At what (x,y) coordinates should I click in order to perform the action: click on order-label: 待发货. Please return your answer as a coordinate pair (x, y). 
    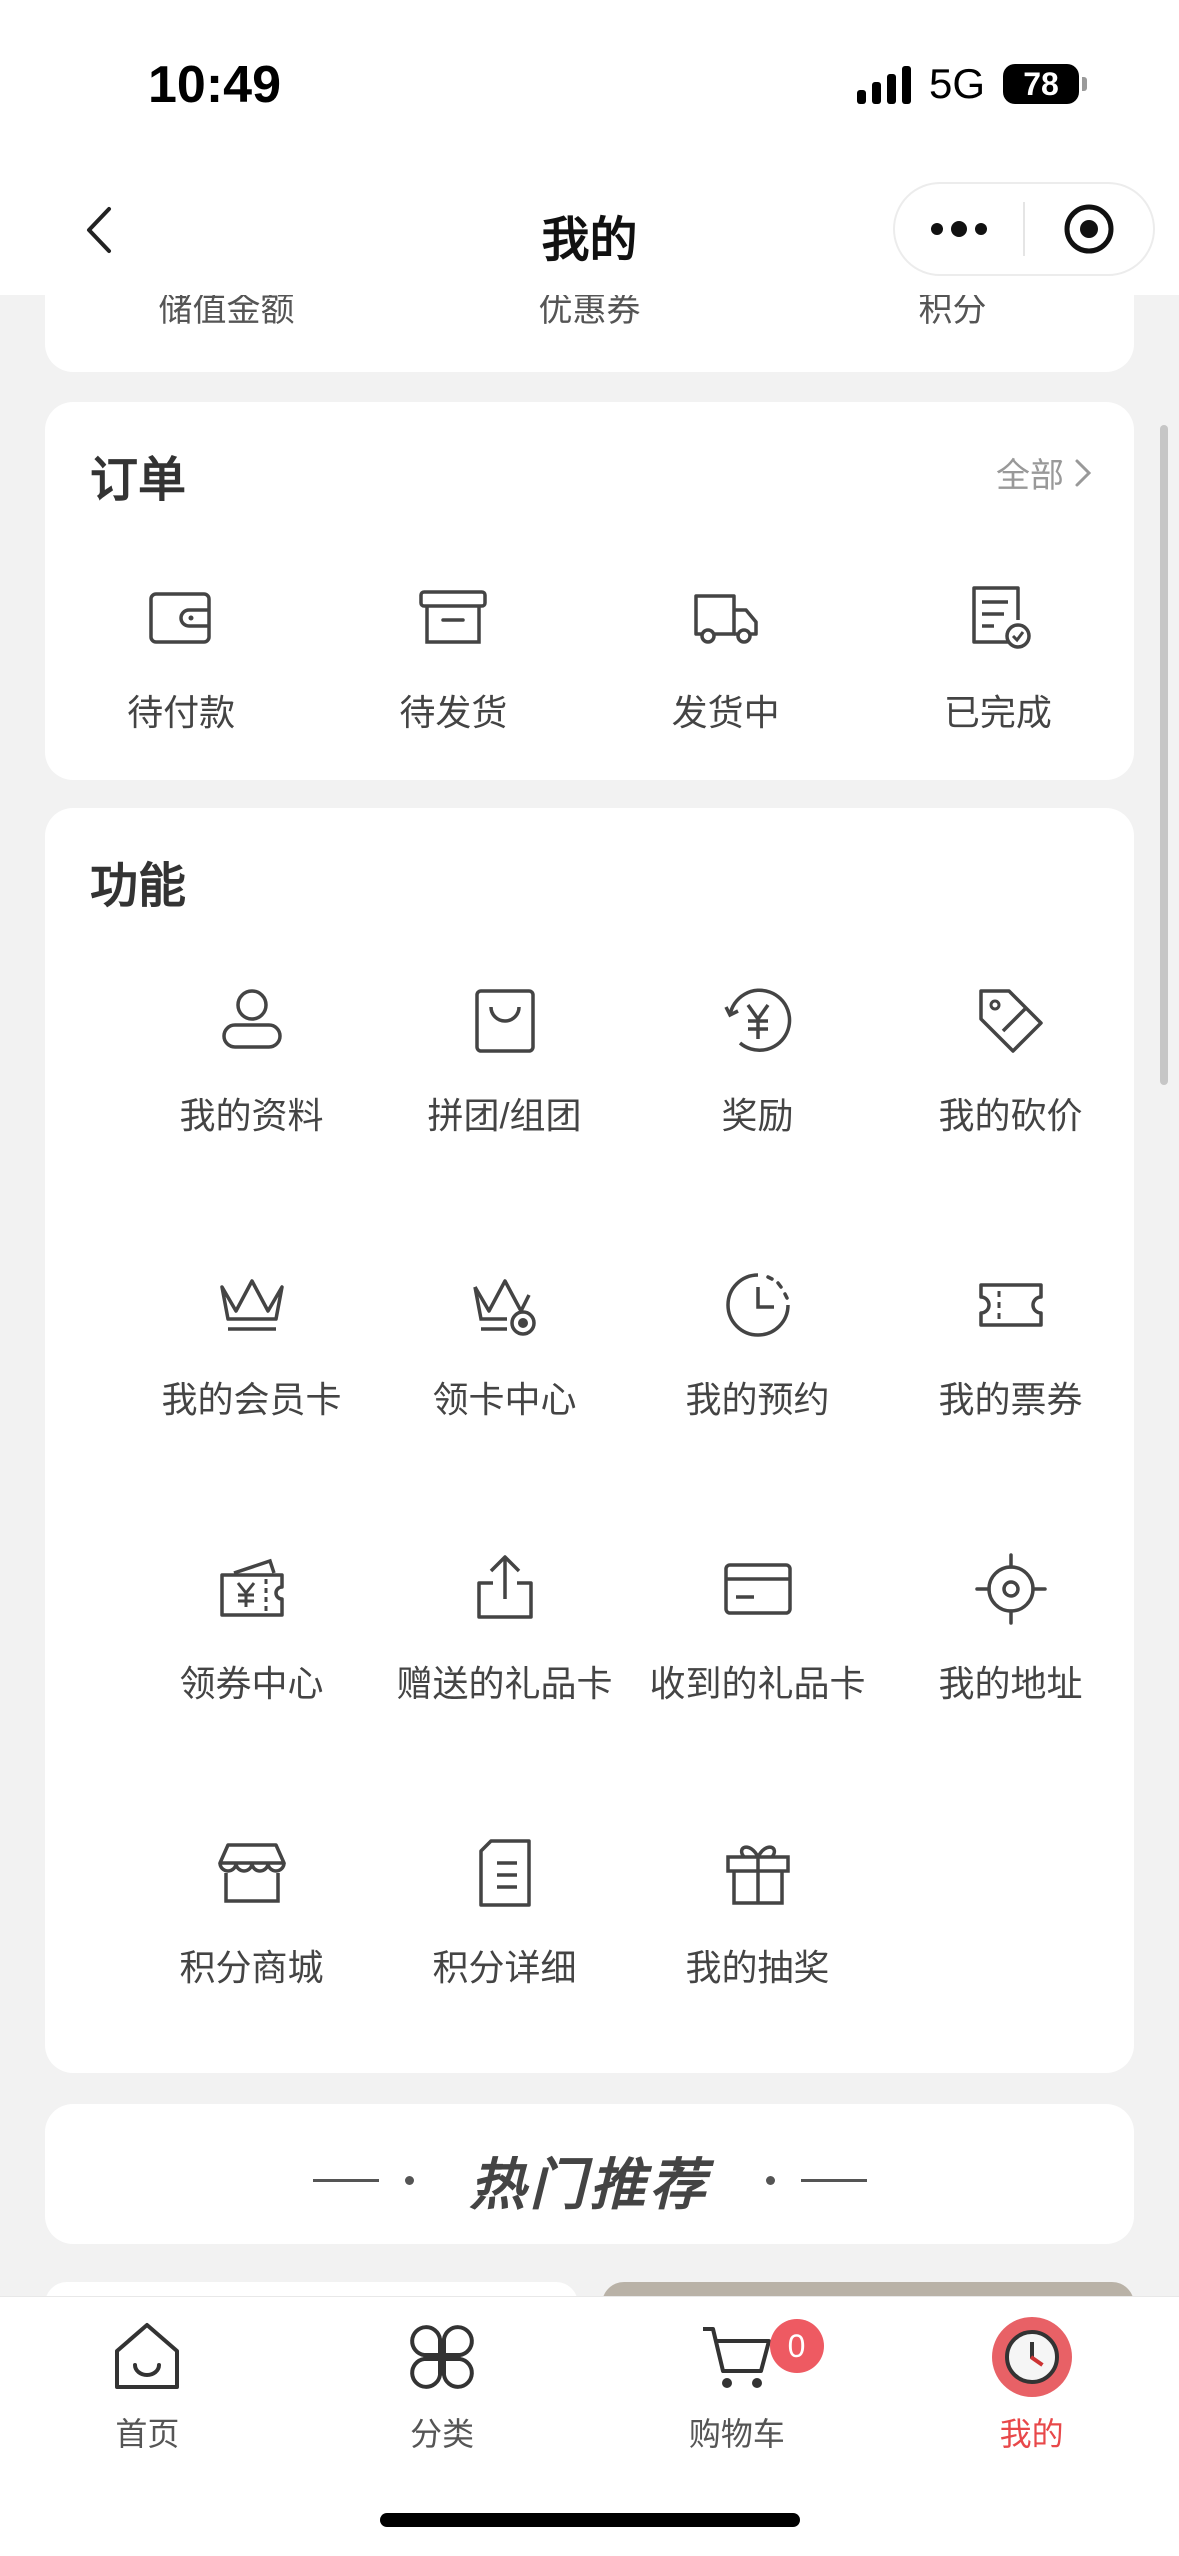
    Looking at the image, I should click on (453, 712).